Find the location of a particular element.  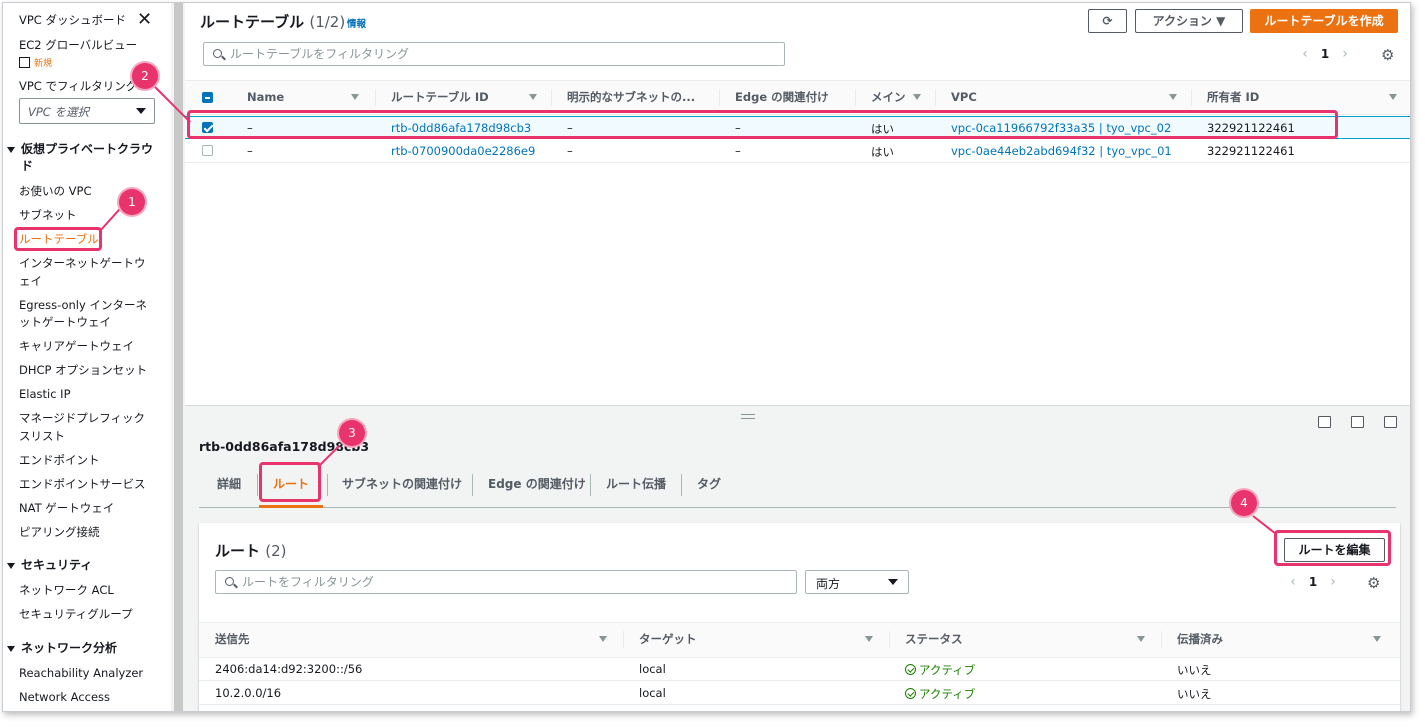

sidebar-item-nacl: ネットワーク ACL is located at coordinates (66, 590).